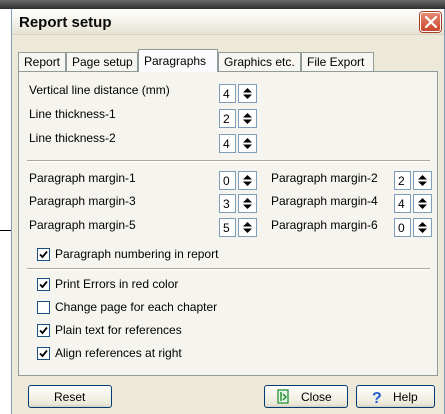 This screenshot has height=414, width=445. What do you see at coordinates (178, 60) in the screenshot?
I see `tab-paragraphs: Paragraphs` at bounding box center [178, 60].